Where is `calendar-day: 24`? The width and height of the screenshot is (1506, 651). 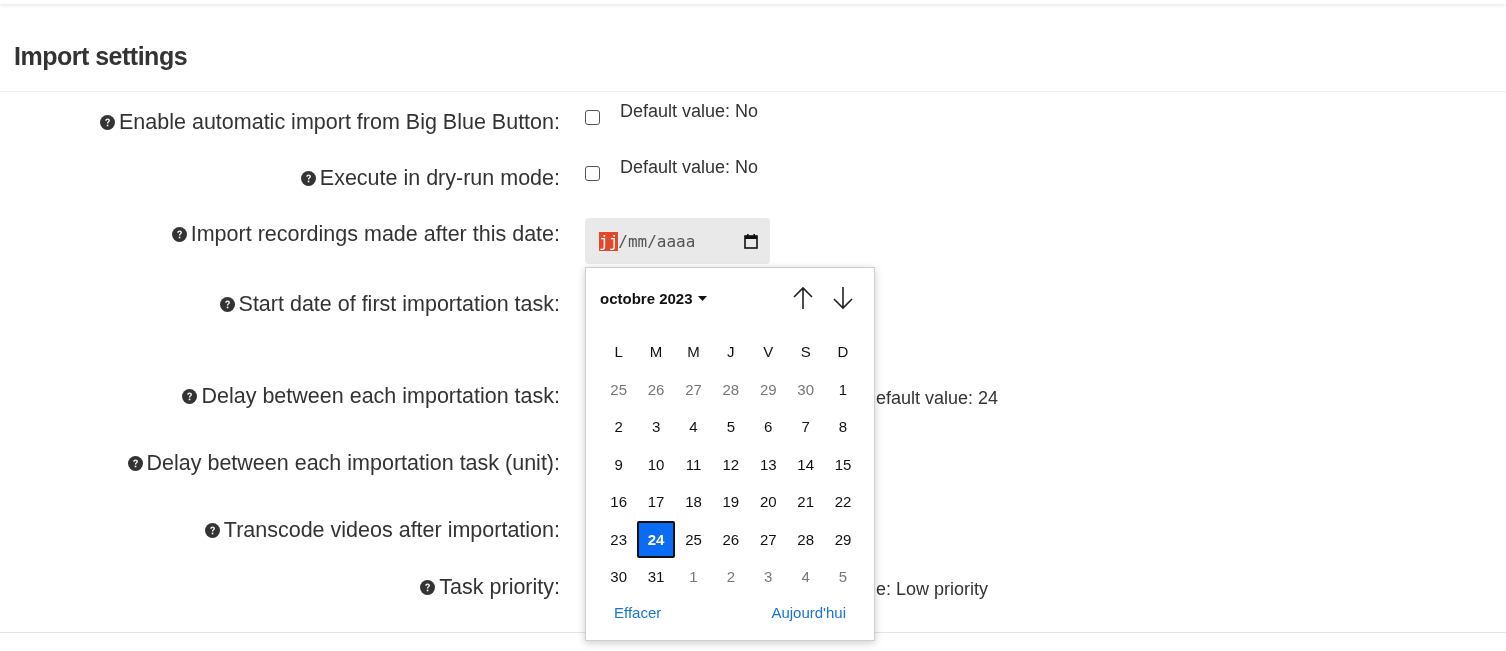 calendar-day: 24 is located at coordinates (656, 539).